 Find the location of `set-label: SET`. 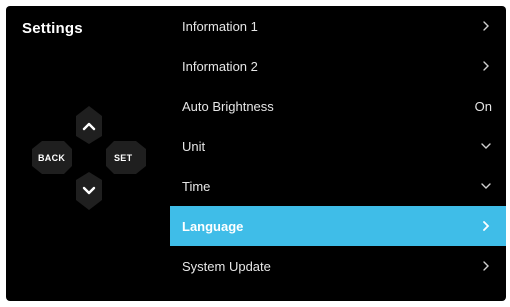

set-label: SET is located at coordinates (123, 158).